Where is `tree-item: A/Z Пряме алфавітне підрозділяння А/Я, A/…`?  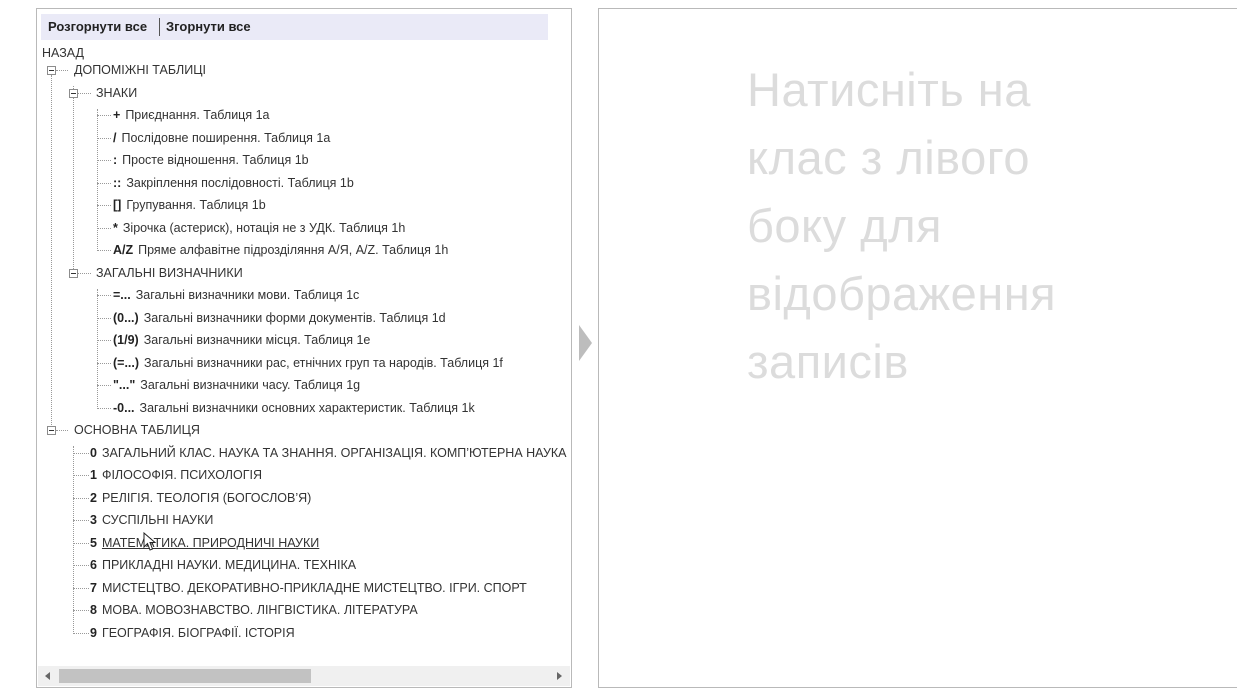 tree-item: A/Z Пряме алфавітне підрозділяння А/Я, A/… is located at coordinates (280, 250).